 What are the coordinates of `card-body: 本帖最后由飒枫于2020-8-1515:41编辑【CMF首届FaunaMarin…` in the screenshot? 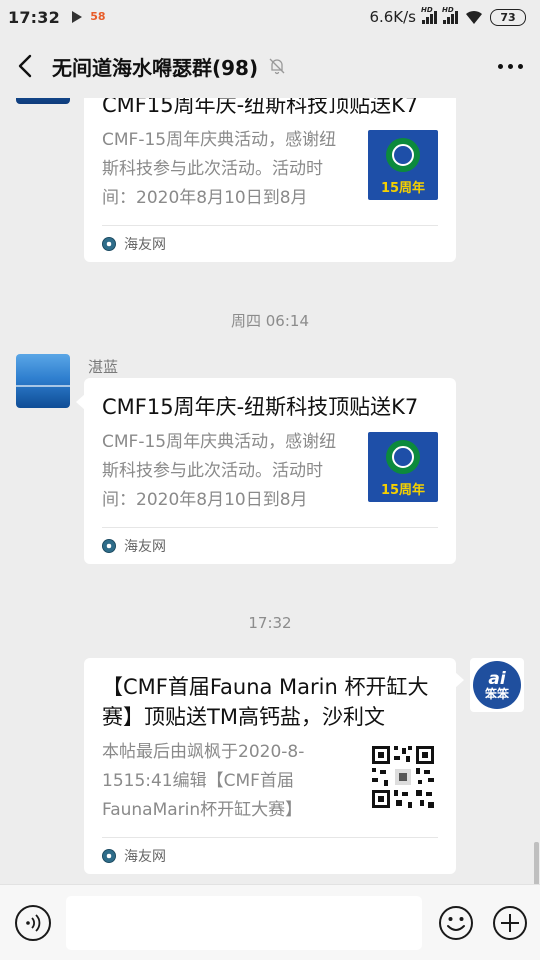 It's located at (270, 781).